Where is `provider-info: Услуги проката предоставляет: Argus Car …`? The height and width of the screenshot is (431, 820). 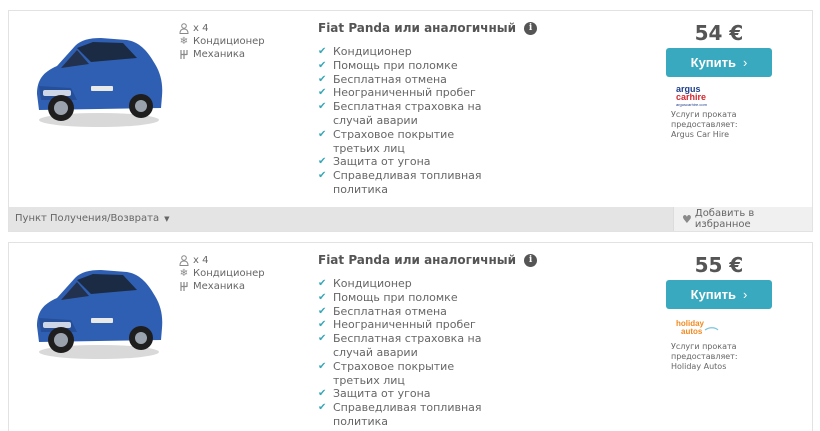 provider-info: Услуги проката предоставляет: Argus Car … is located at coordinates (704, 125).